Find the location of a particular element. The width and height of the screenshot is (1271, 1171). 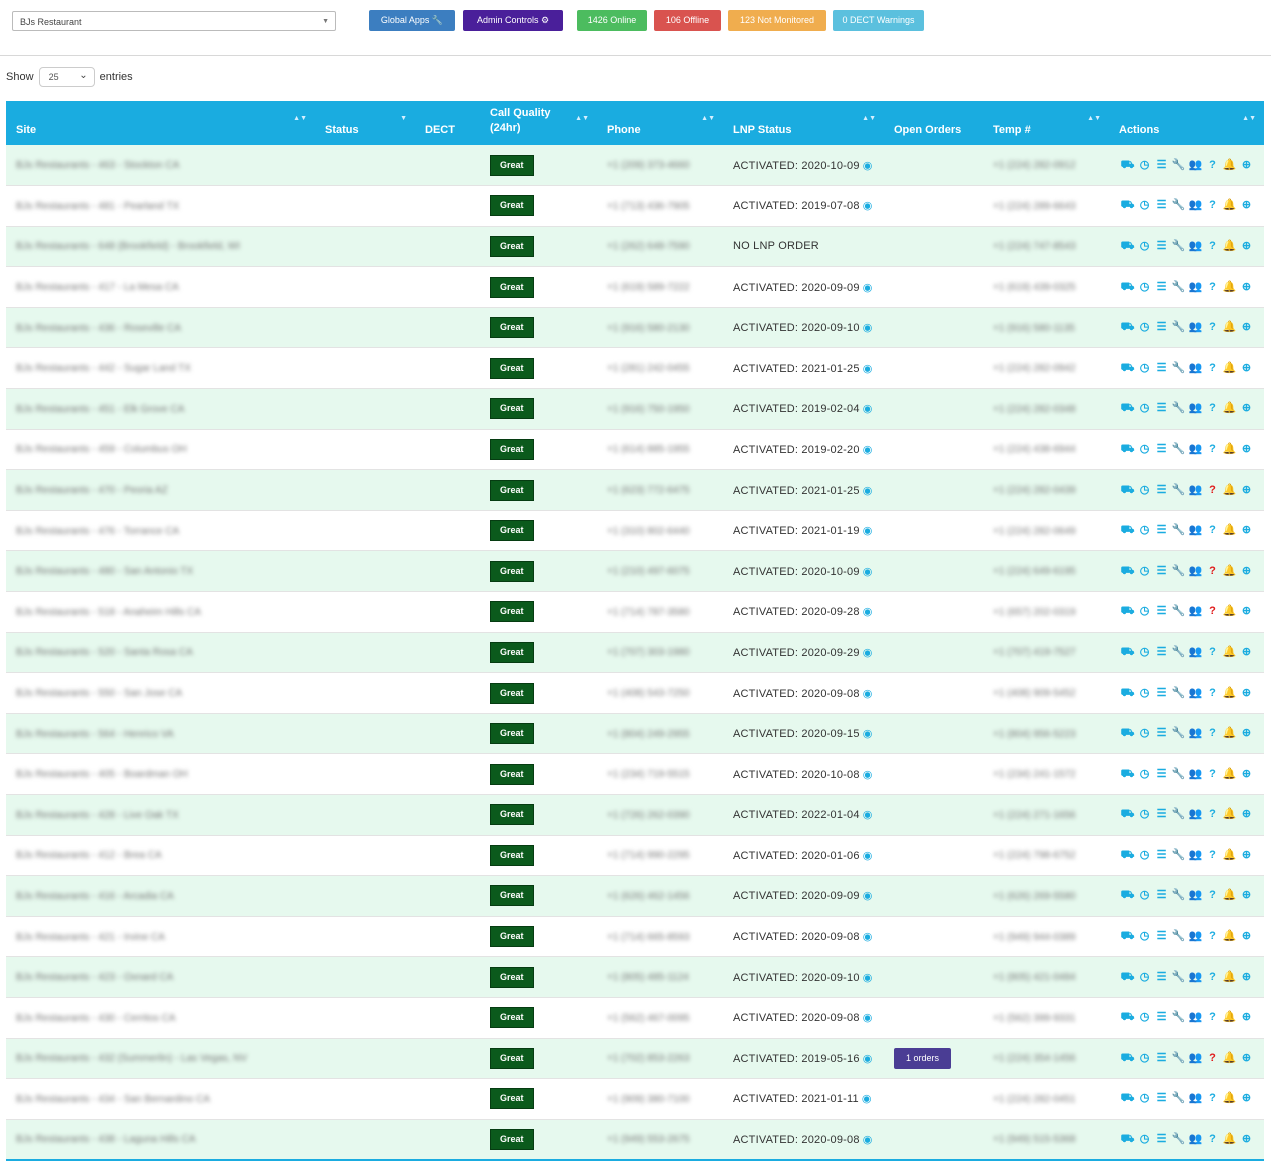

col-call-quality: Call Quality (24hr) ▲▼ is located at coordinates (538, 123).